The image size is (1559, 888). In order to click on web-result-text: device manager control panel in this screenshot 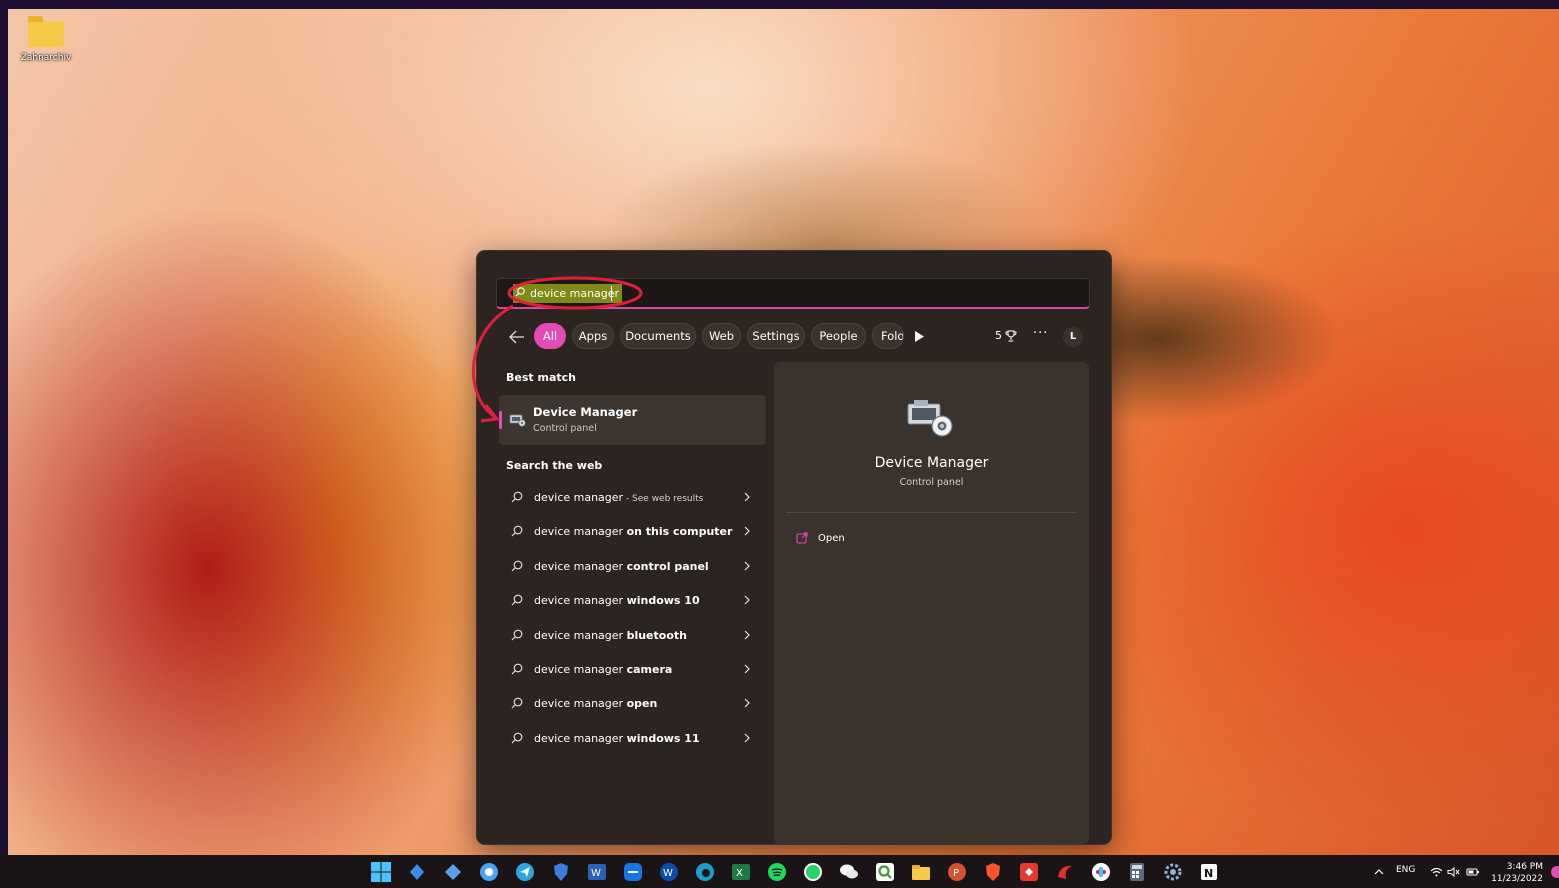, I will do `click(621, 566)`.